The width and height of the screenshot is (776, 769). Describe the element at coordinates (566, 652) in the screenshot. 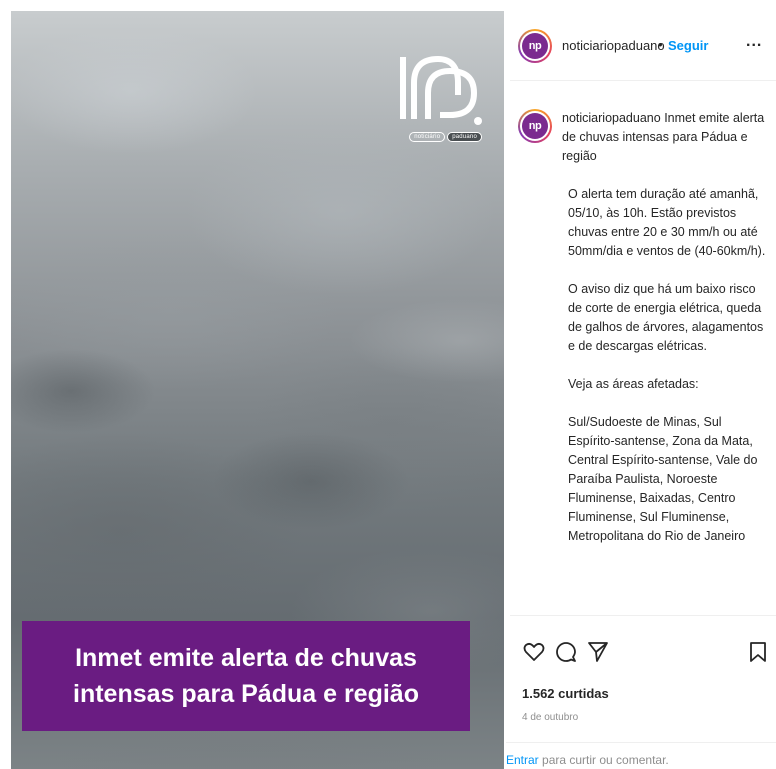

I see `comment-icon` at that location.